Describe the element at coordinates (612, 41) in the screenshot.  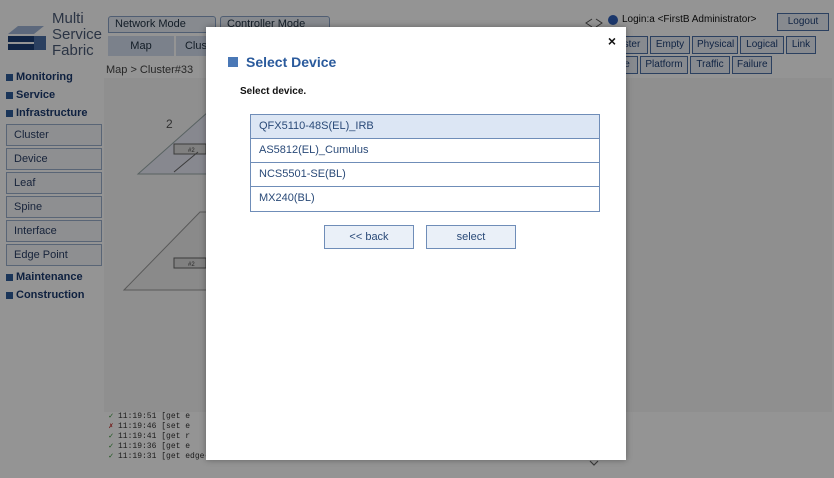
I see `close-icon: ×` at that location.